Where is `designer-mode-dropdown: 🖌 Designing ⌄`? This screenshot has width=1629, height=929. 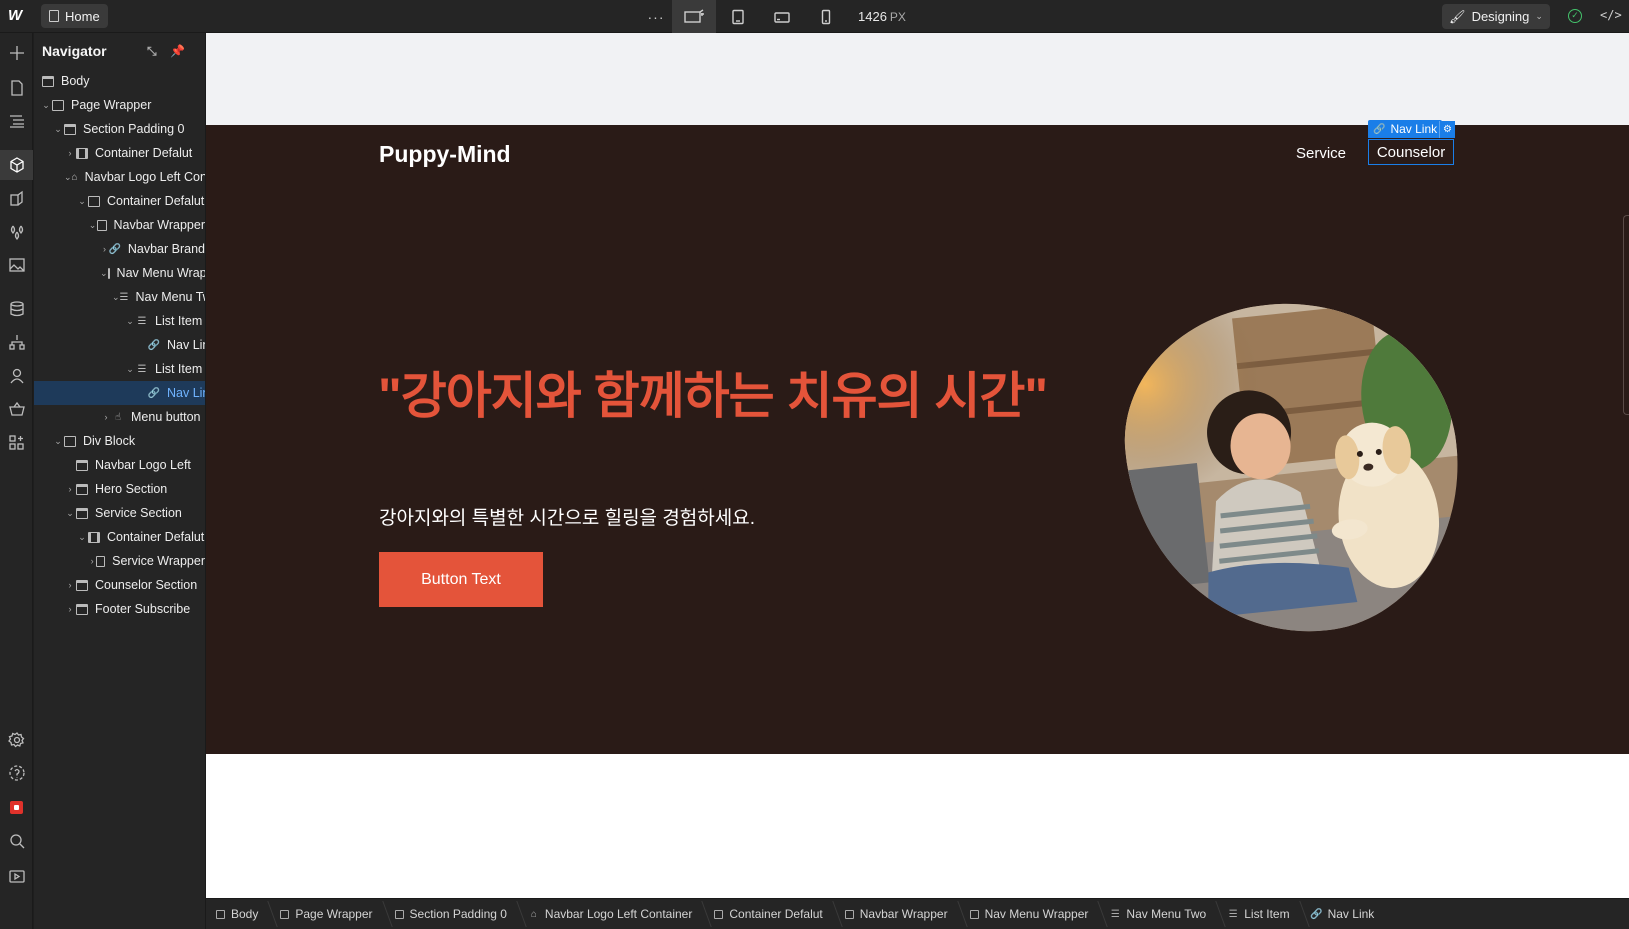 designer-mode-dropdown: 🖌 Designing ⌄ is located at coordinates (1496, 16).